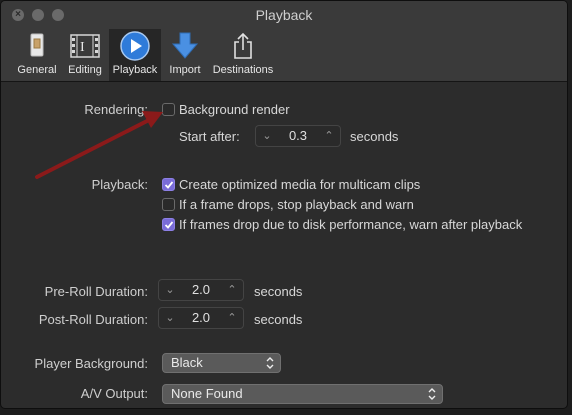 The height and width of the screenshot is (415, 572). I want to click on share-icon, so click(243, 45).